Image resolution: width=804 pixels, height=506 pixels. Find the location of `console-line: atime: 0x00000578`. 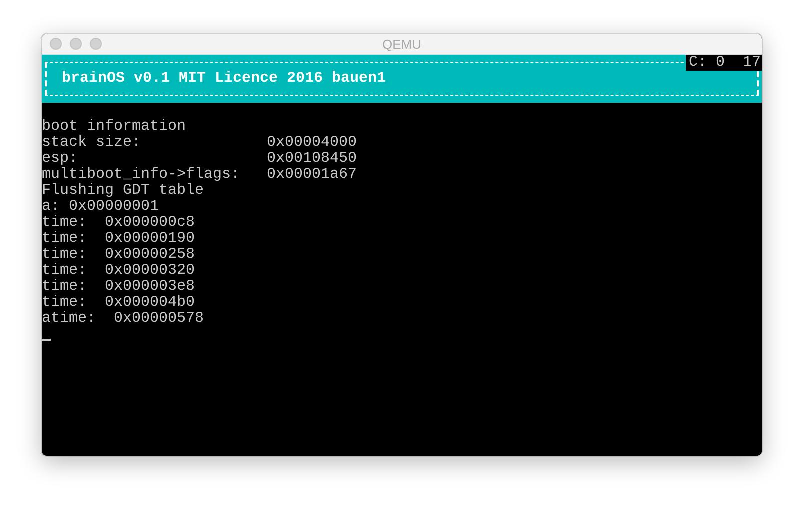

console-line: atime: 0x00000578 is located at coordinates (123, 319).